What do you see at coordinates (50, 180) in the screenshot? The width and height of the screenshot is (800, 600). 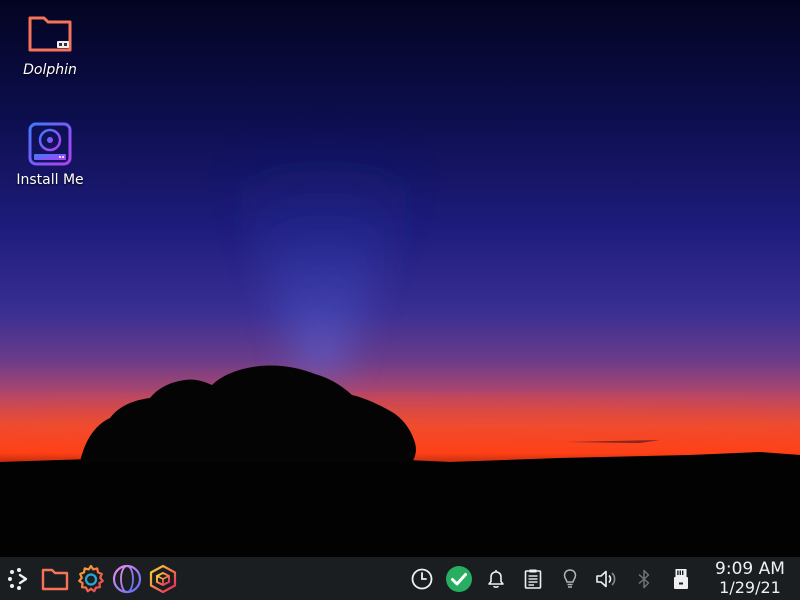 I see `desktop-icon-label: Install Me` at bounding box center [50, 180].